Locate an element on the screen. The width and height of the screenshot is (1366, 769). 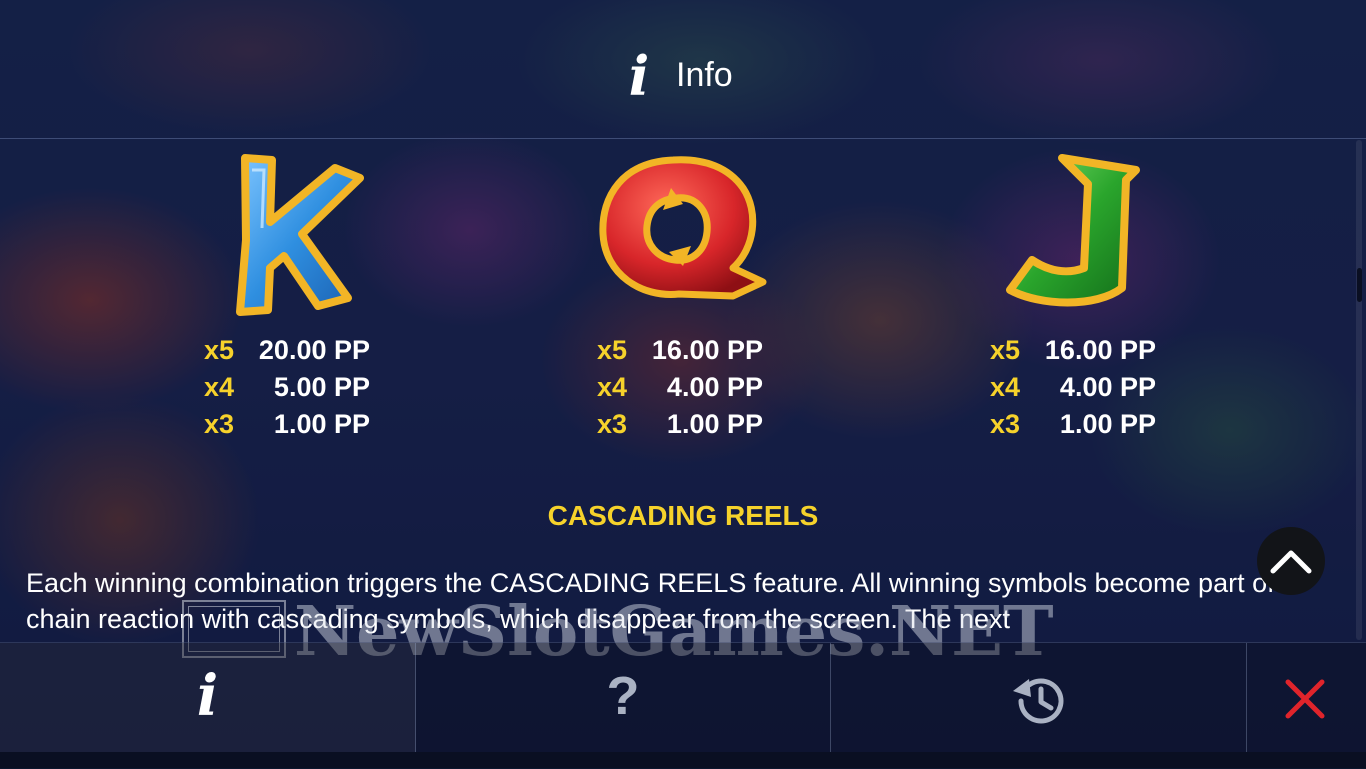
letter-j-symbol is located at coordinates (1073, 230).